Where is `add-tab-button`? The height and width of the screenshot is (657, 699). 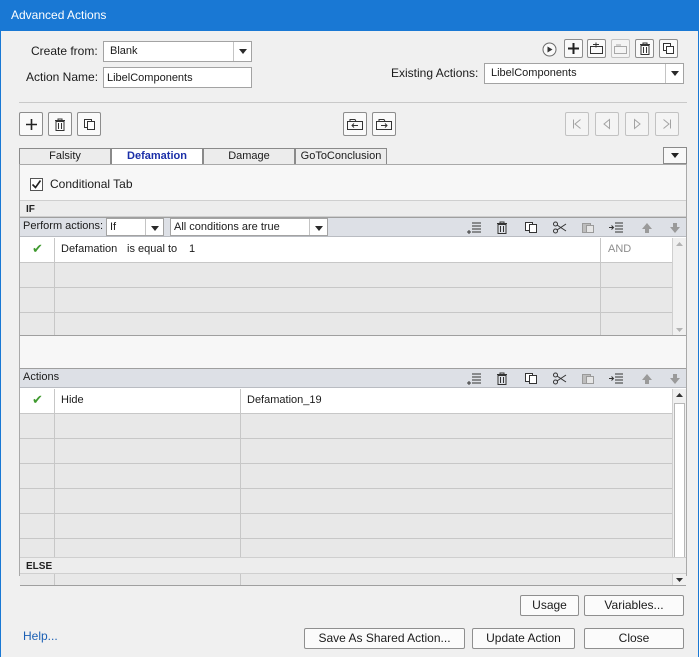 add-tab-button is located at coordinates (31, 124).